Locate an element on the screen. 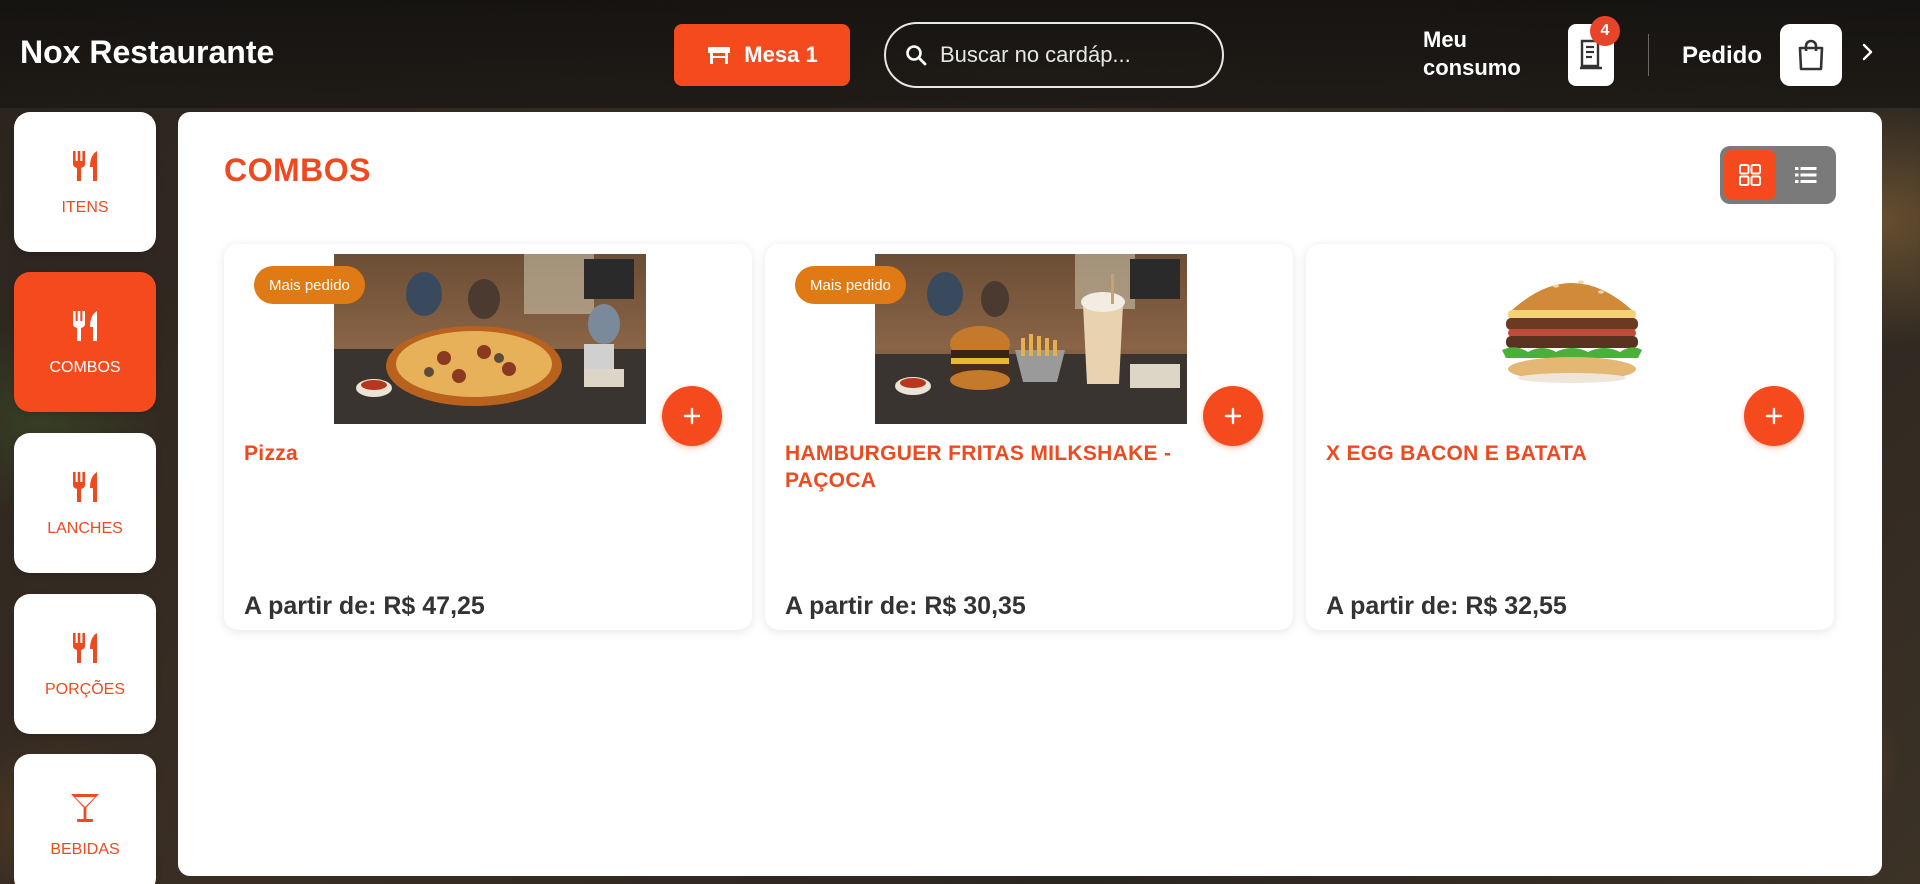 This screenshot has width=1920, height=884. divider is located at coordinates (1648, 55).